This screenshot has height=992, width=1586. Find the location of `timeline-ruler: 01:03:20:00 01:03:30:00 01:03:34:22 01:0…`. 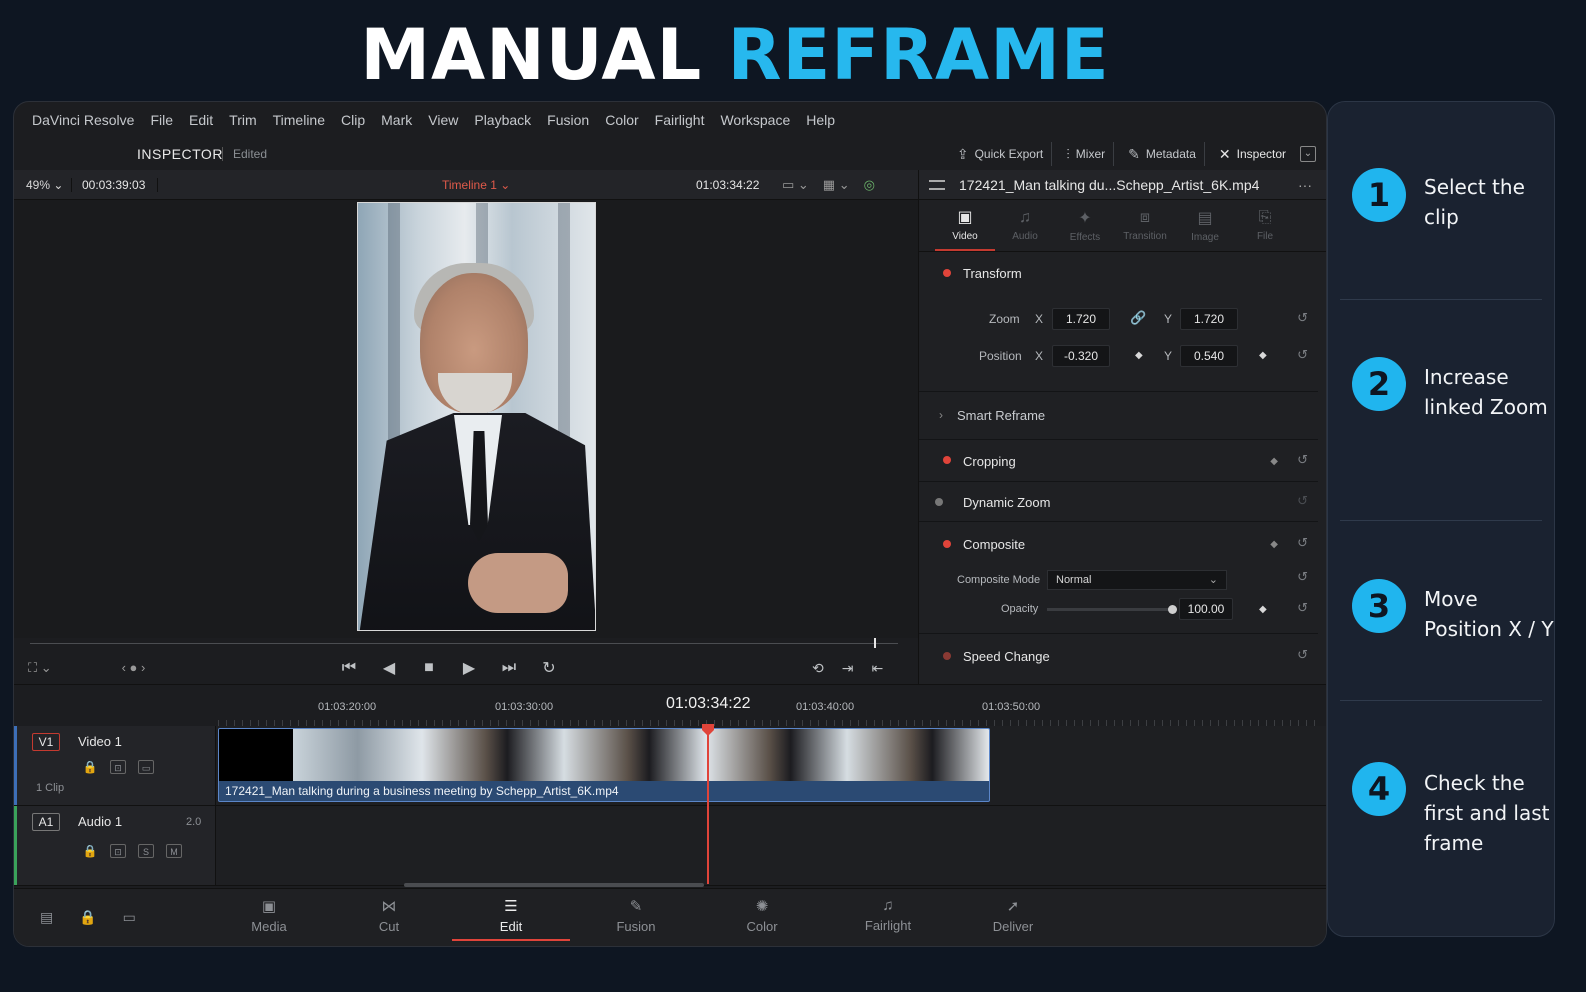

timeline-ruler: 01:03:20:00 01:03:30:00 01:03:34:22 01:0… is located at coordinates (670, 705).